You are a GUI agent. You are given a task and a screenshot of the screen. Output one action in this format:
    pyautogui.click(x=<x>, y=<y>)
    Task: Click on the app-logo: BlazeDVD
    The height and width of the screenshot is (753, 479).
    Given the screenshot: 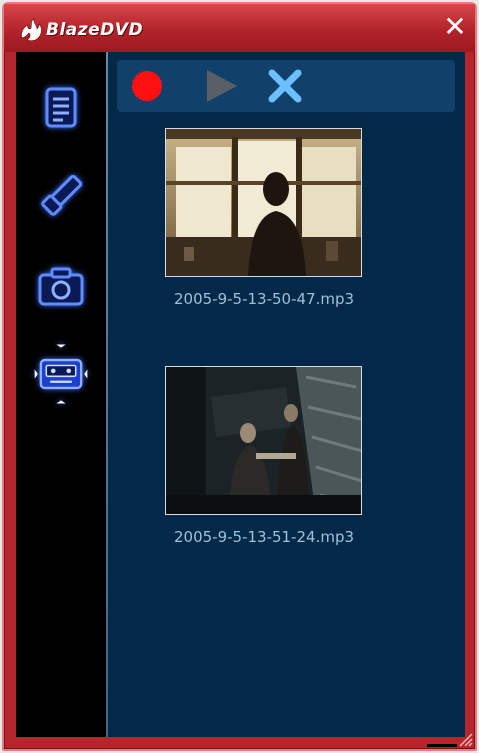 What is the action you would take?
    pyautogui.click(x=80, y=30)
    